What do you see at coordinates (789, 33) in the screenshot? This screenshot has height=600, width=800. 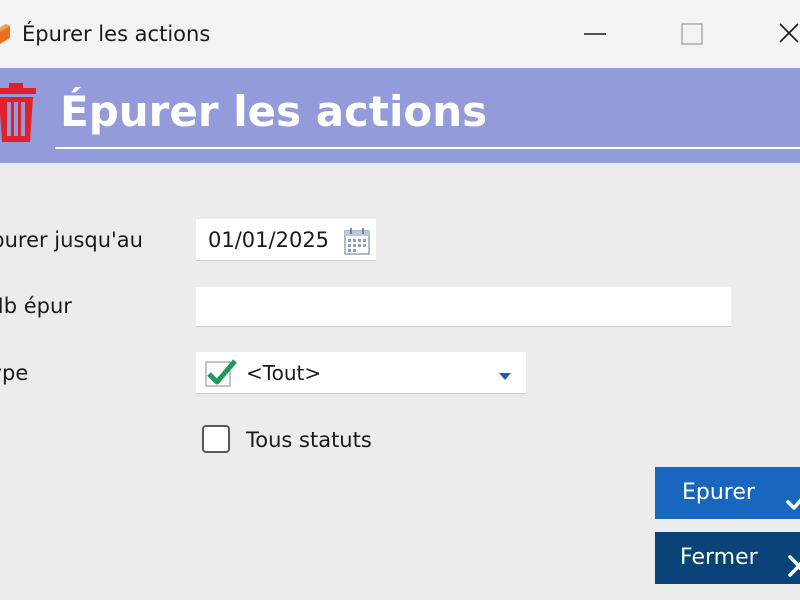 I see `close-icon` at bounding box center [789, 33].